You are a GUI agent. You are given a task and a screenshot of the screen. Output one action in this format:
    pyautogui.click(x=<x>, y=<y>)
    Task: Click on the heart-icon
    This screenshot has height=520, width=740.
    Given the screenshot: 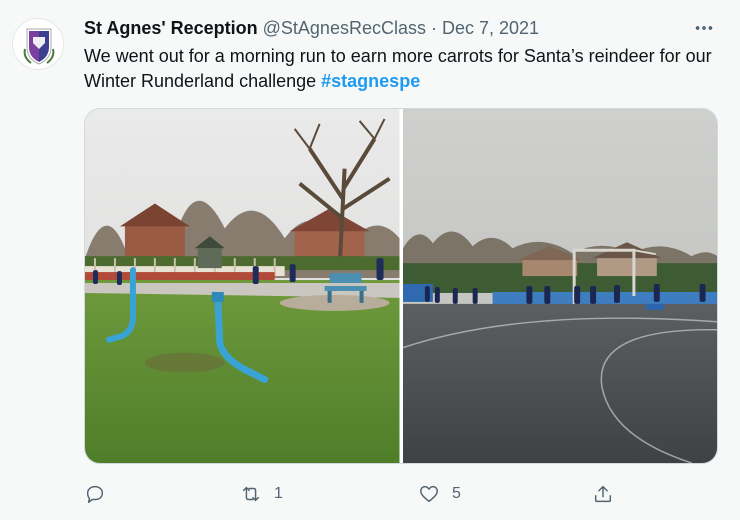 What is the action you would take?
    pyautogui.click(x=429, y=494)
    